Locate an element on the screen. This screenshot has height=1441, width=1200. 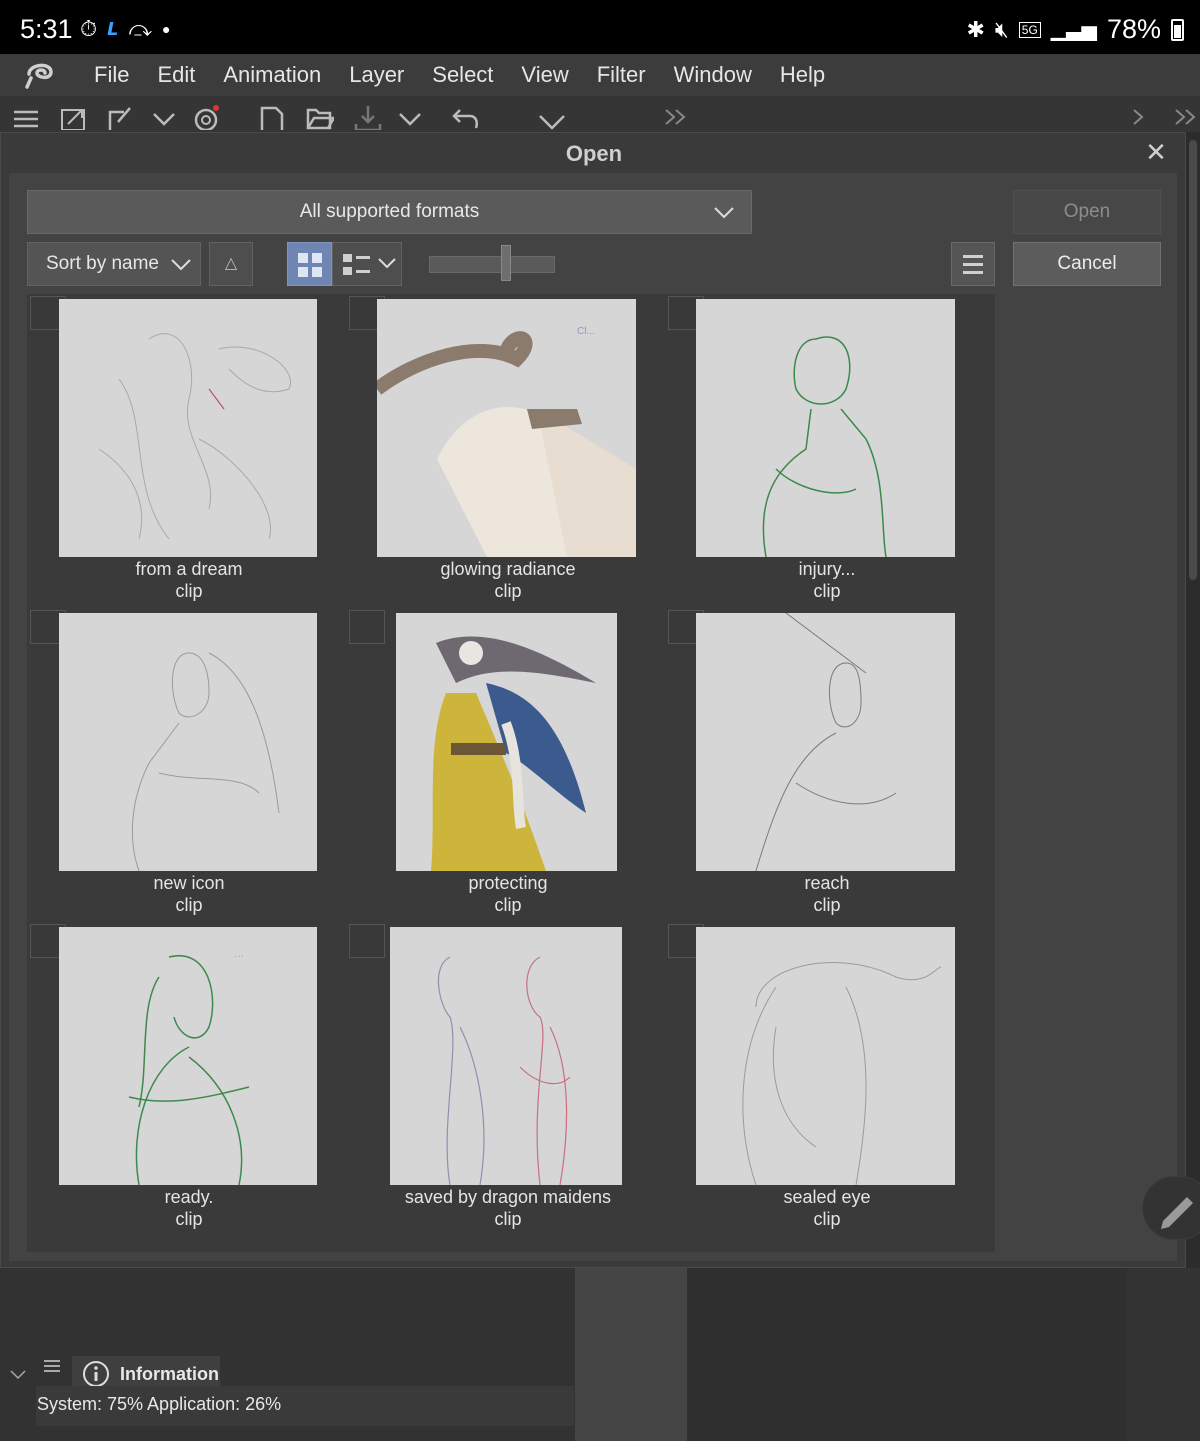
hamburger-icon is located at coordinates (26, 117).